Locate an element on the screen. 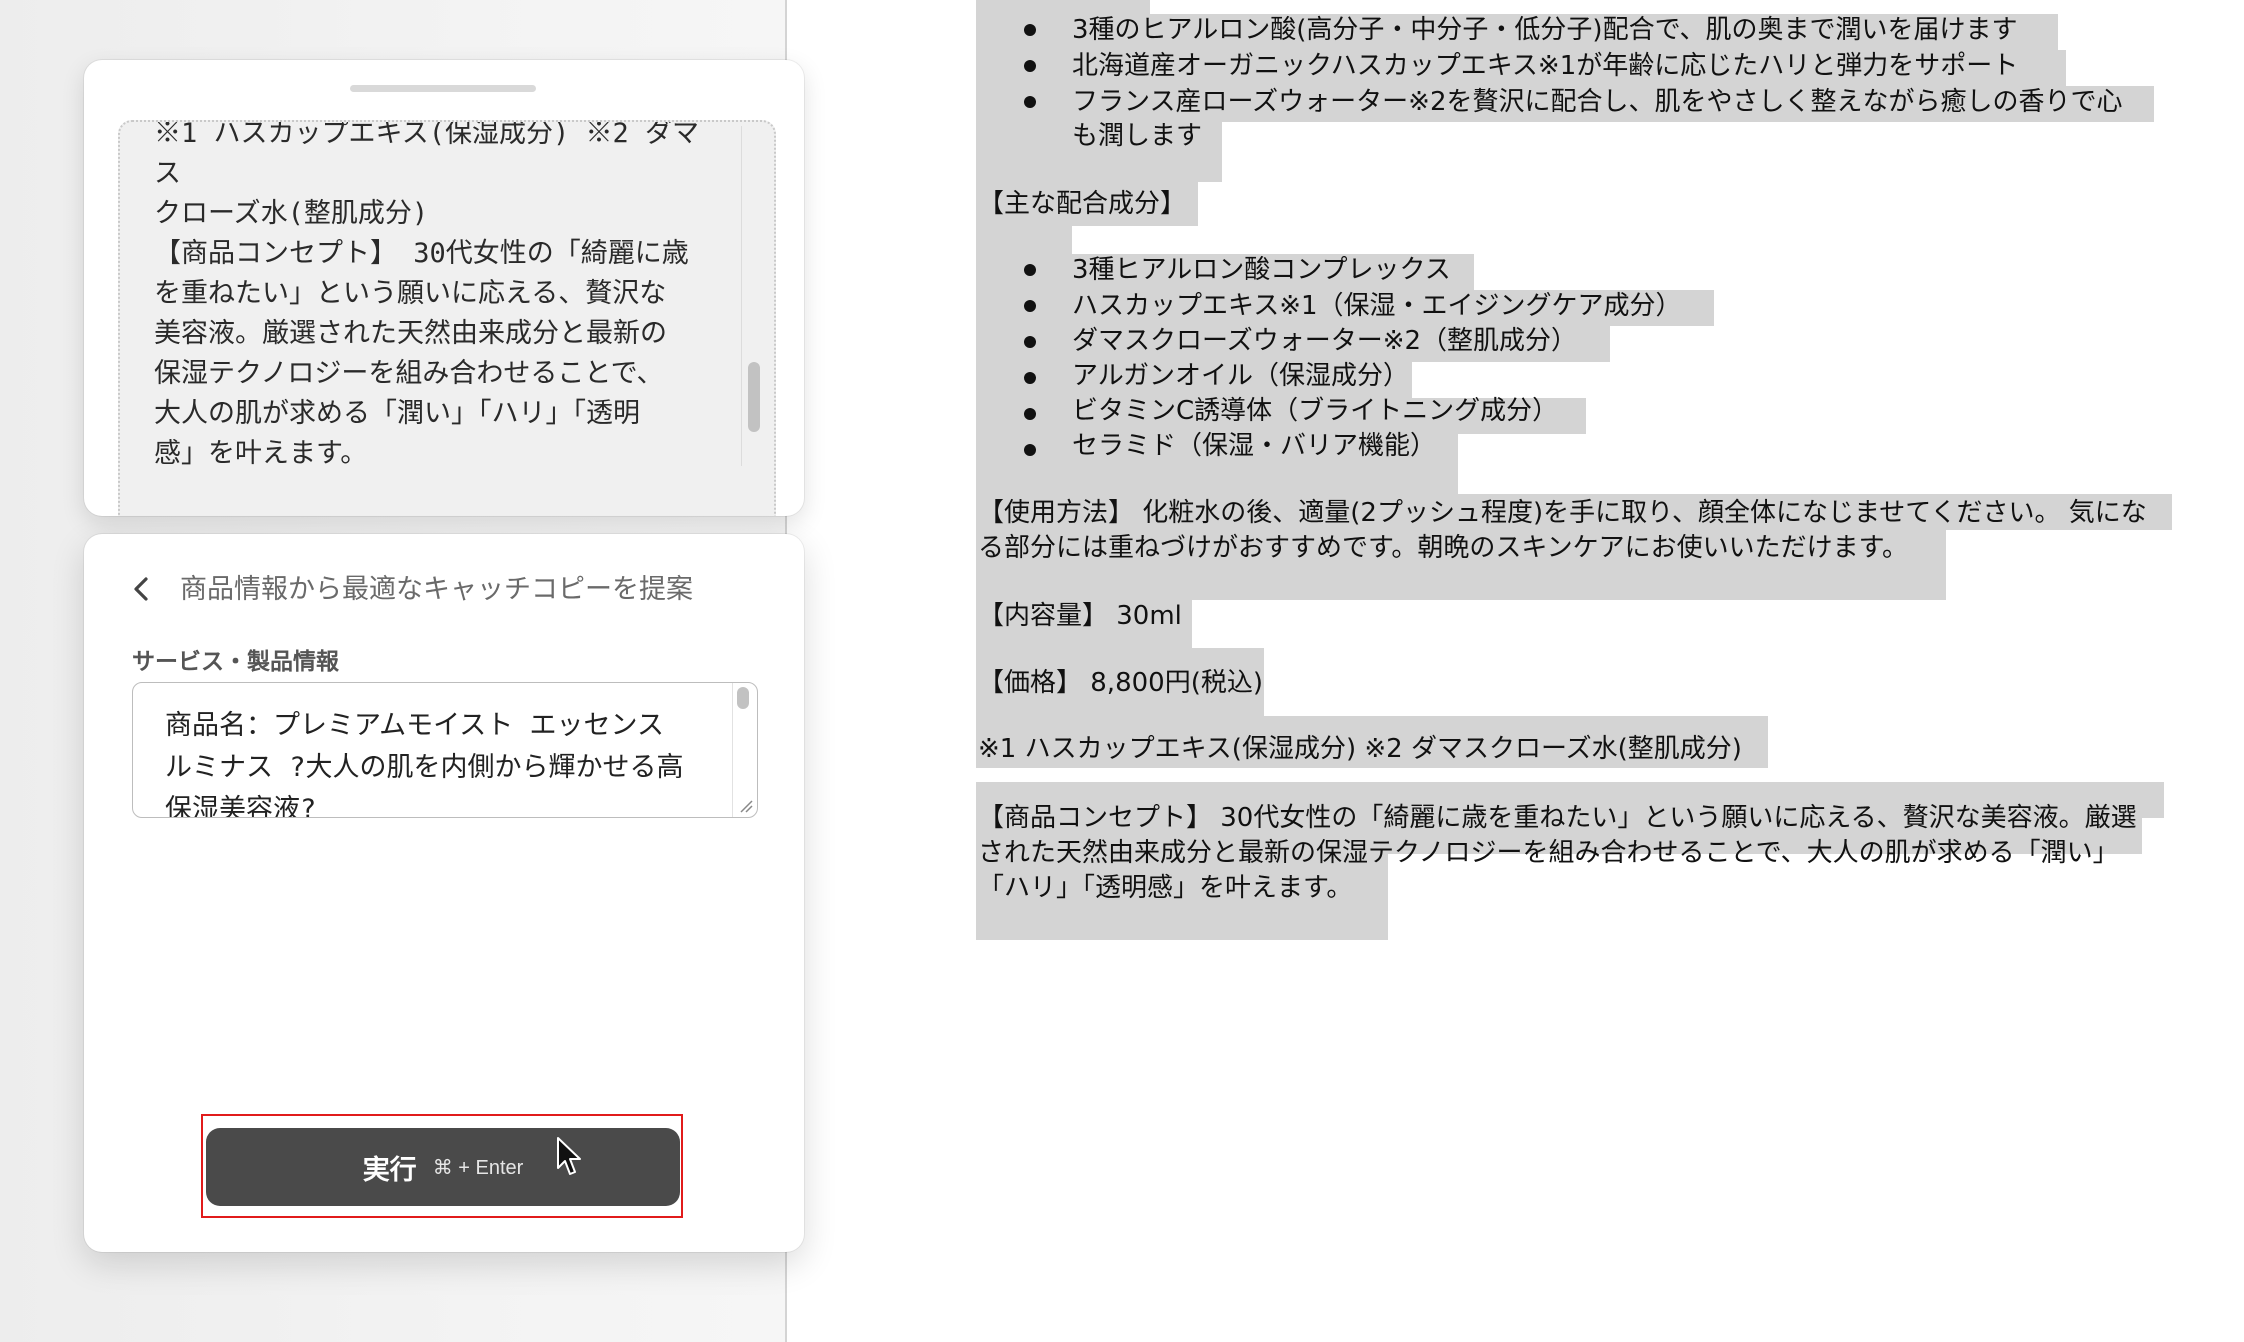  run-button: 実行 ⌘ + Enter is located at coordinates (443, 1167).